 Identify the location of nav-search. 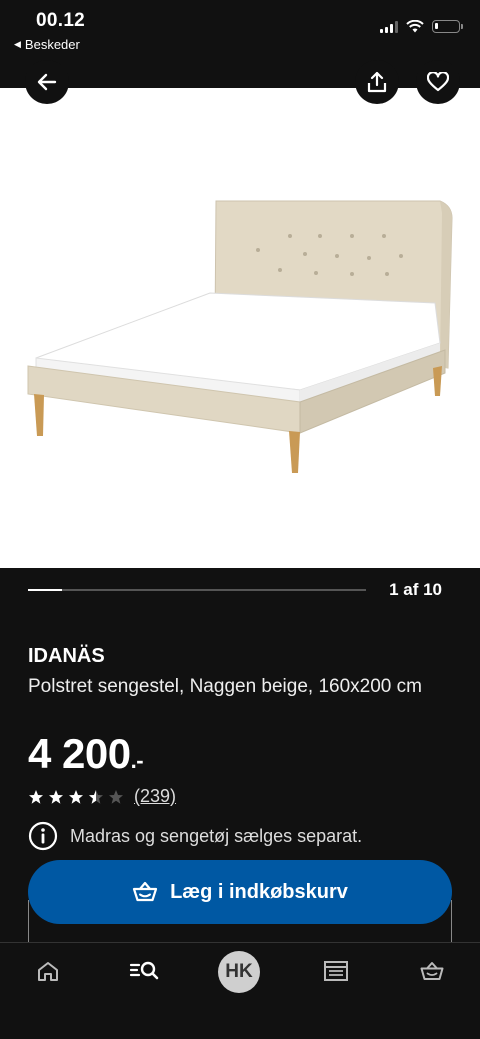
(144, 971).